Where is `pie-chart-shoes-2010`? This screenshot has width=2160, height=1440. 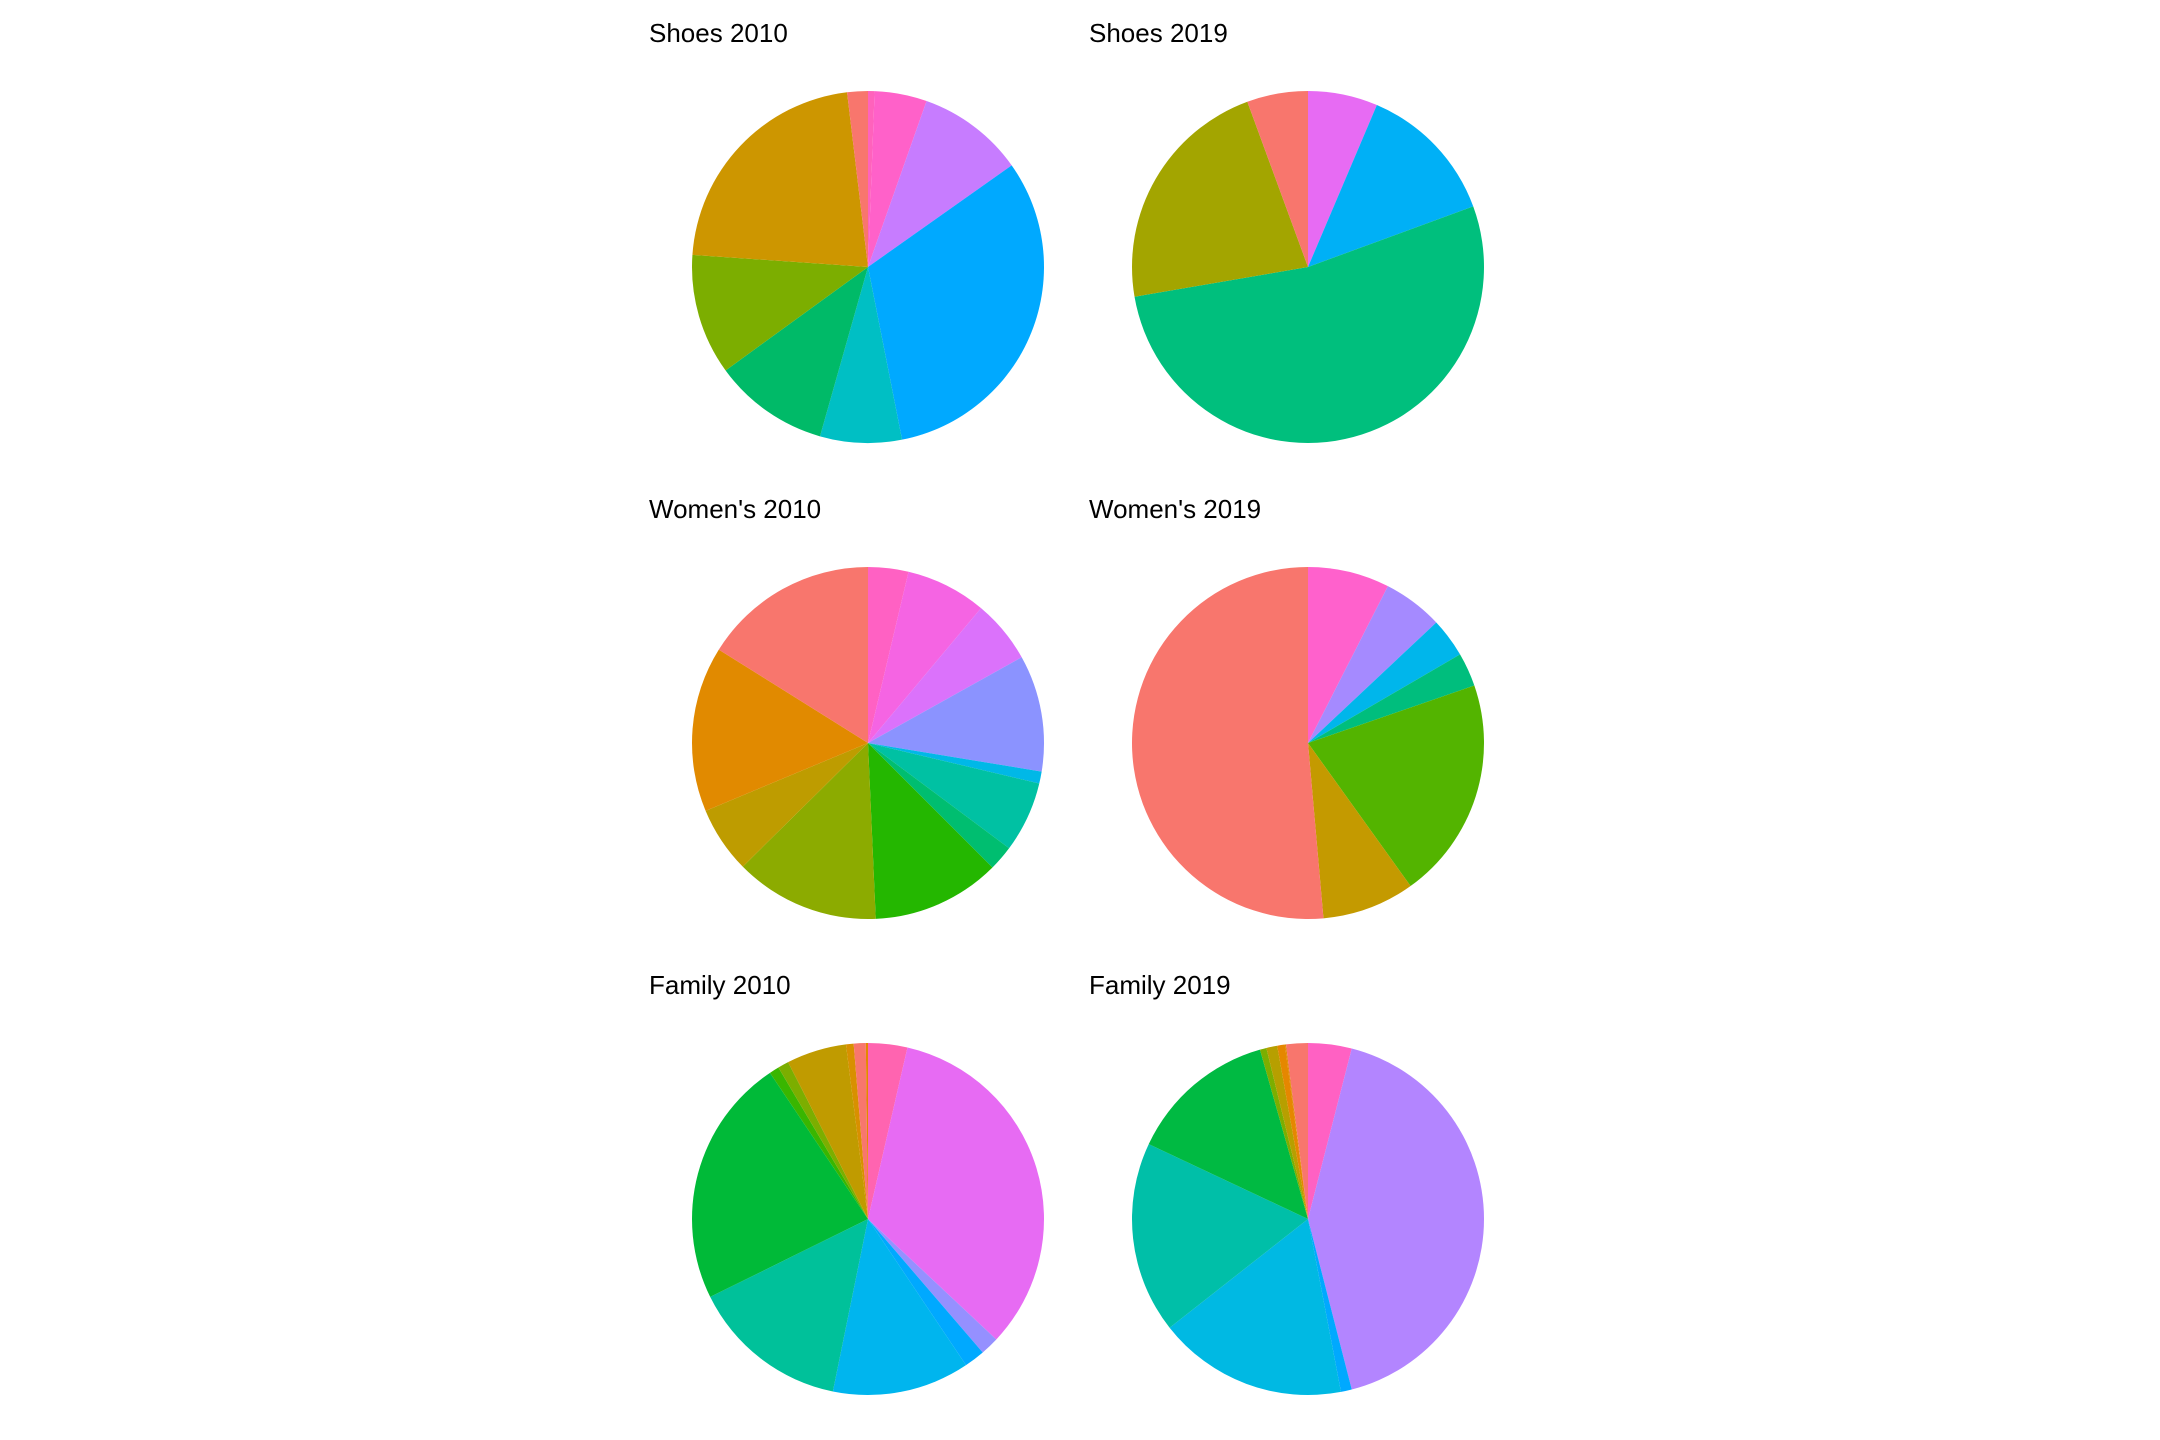
pie-chart-shoes-2010 is located at coordinates (868, 267).